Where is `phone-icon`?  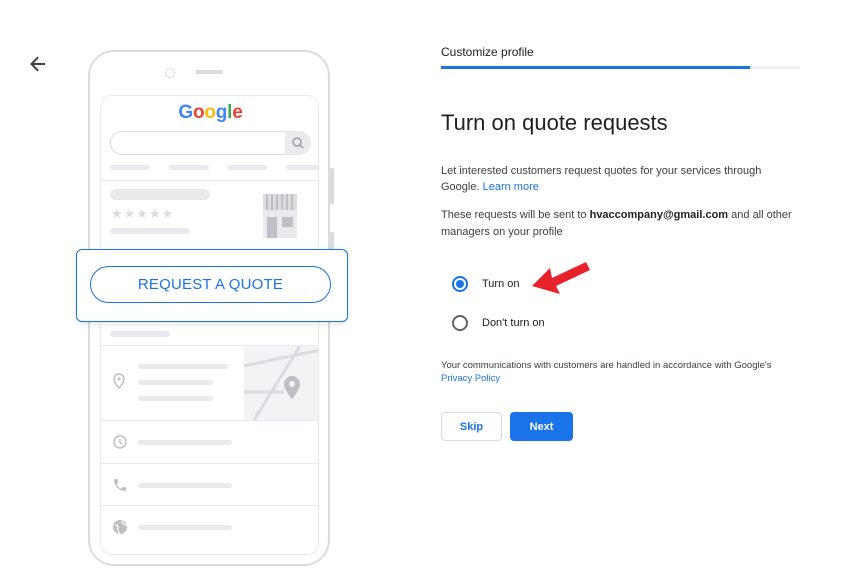
phone-icon is located at coordinates (120, 487).